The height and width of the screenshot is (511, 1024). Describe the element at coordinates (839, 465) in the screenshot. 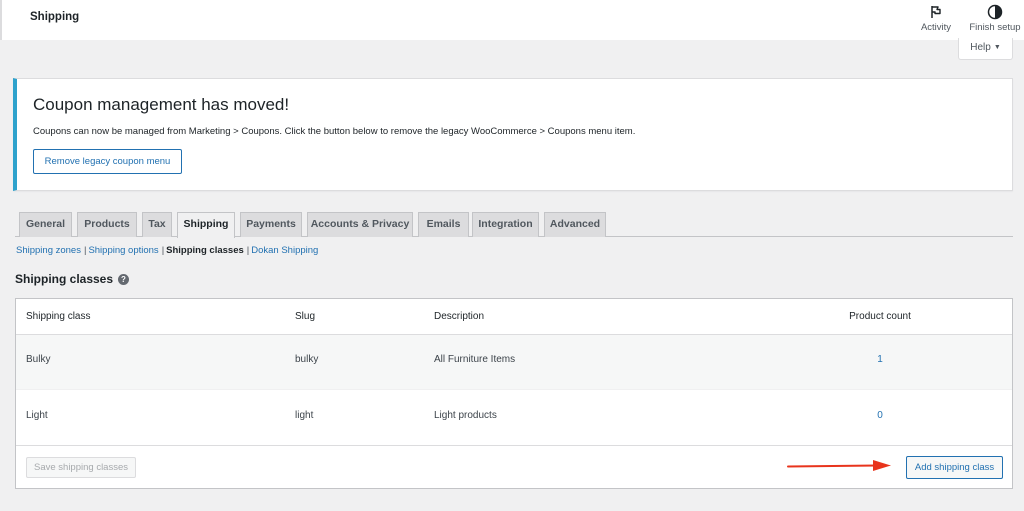

I see `annotation-arrow-icon` at that location.